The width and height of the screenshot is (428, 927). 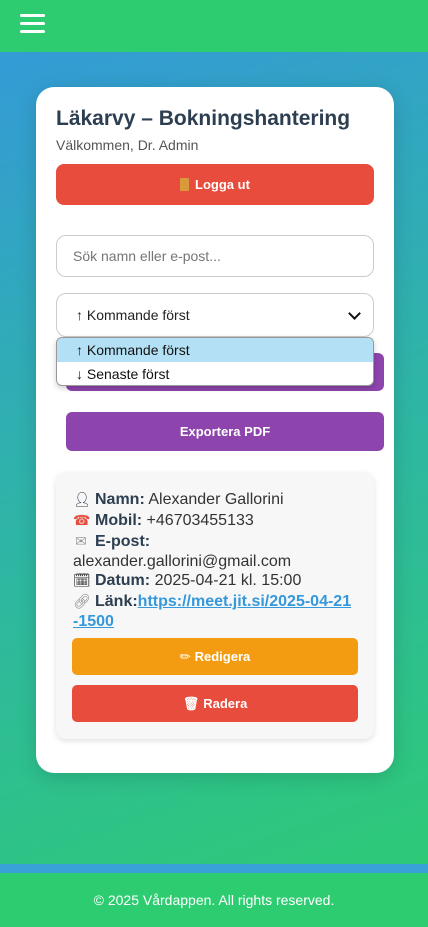 What do you see at coordinates (187, 580) in the screenshot?
I see `date-row: 🗓︎ Datum: 2025-04-21 kl. 15:00` at bounding box center [187, 580].